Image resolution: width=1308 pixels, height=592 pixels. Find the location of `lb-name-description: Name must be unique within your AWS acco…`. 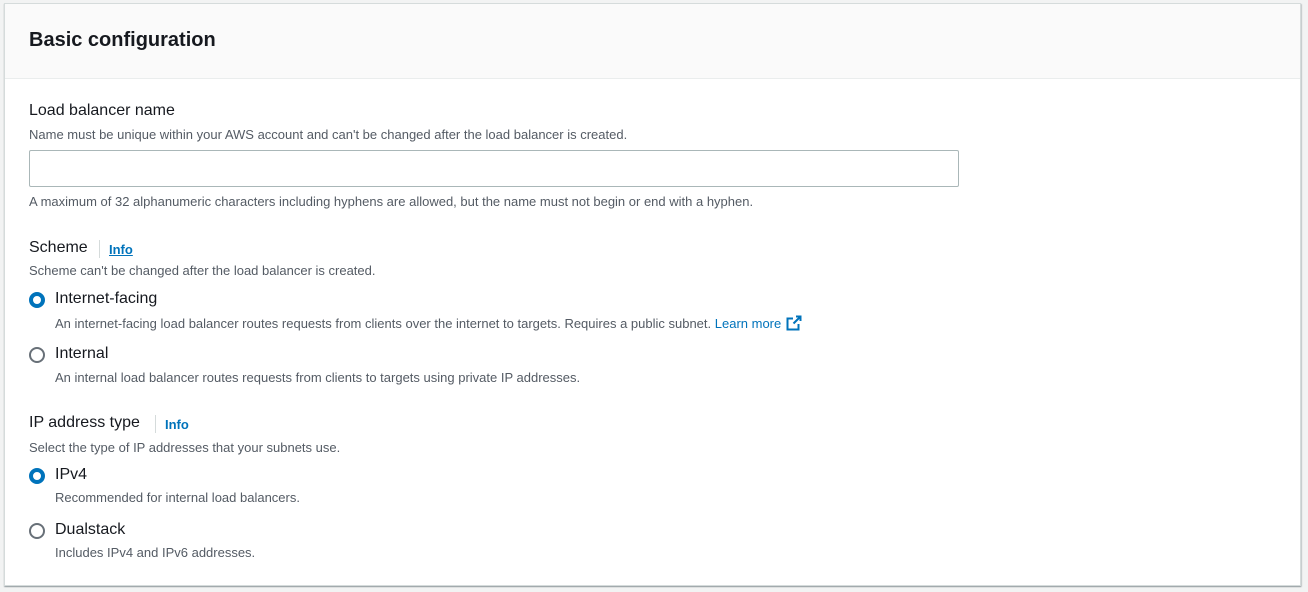

lb-name-description: Name must be unique within your AWS acco… is located at coordinates (328, 134).